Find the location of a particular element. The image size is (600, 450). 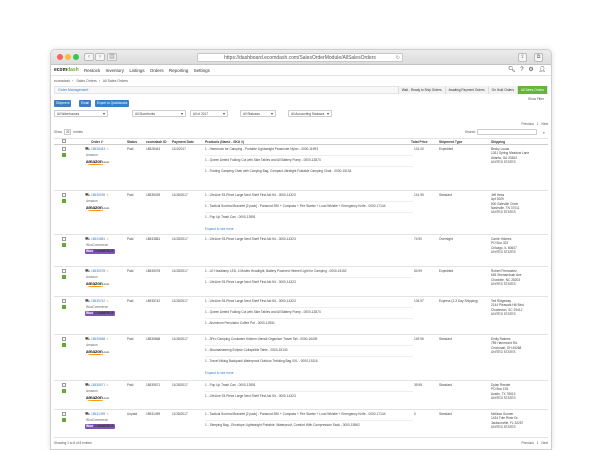

back-icon: ‹ is located at coordinates (89, 57).